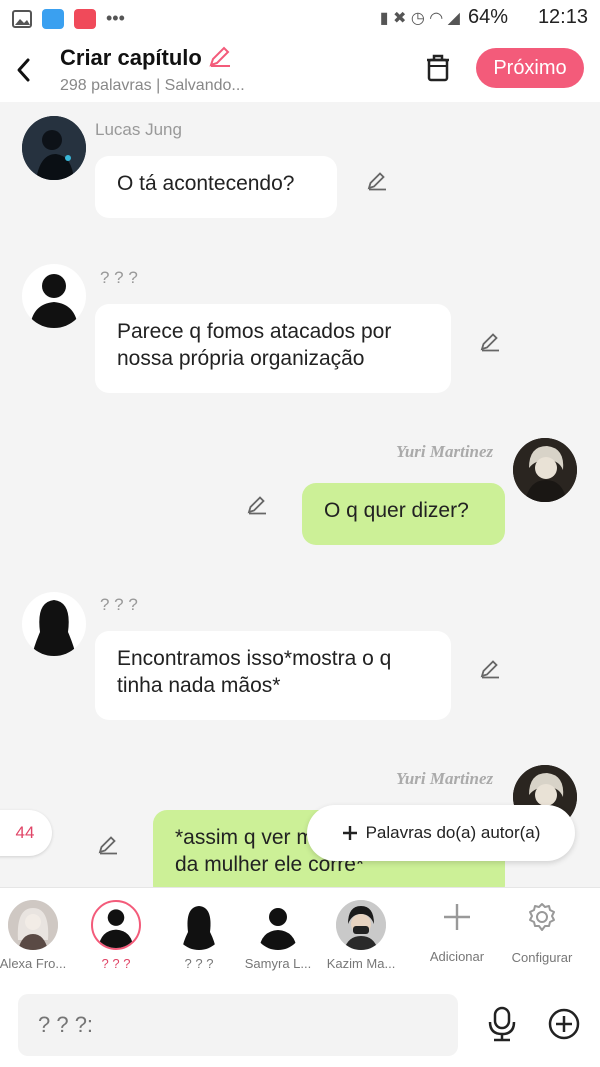  I want to click on message-bubble: O q quer dizer?, so click(403, 514).